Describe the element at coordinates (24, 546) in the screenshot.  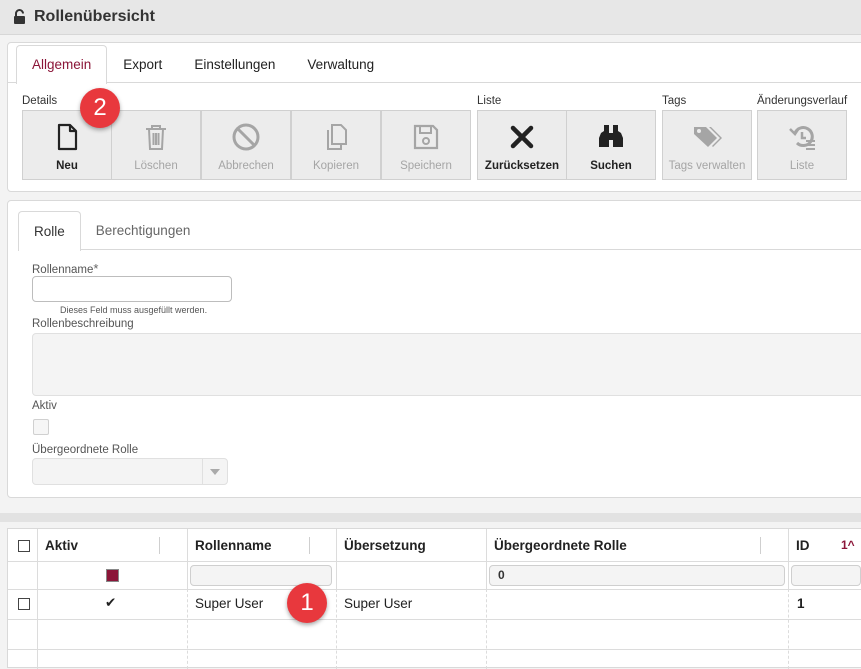
I see `select-all-checkbox` at that location.